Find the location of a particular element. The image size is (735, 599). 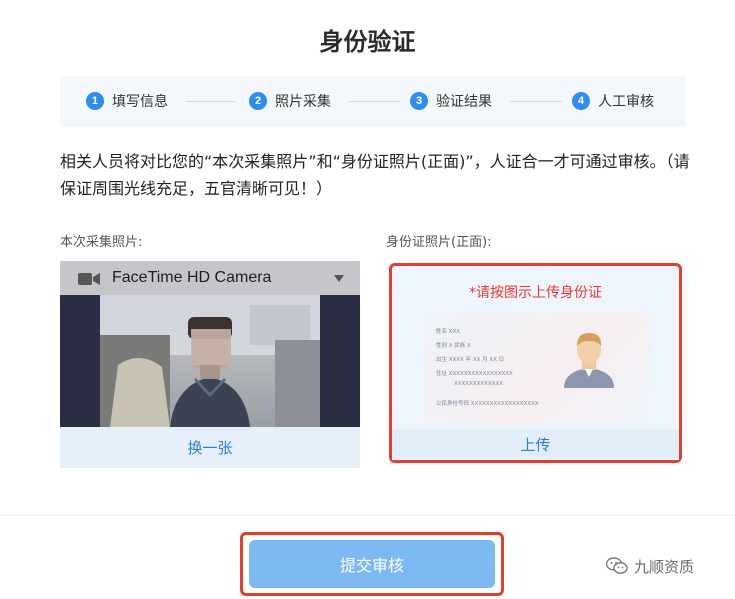

id-sample-field-2: 出生 XXXX 年 XX 月 XX 日 is located at coordinates (470, 359).